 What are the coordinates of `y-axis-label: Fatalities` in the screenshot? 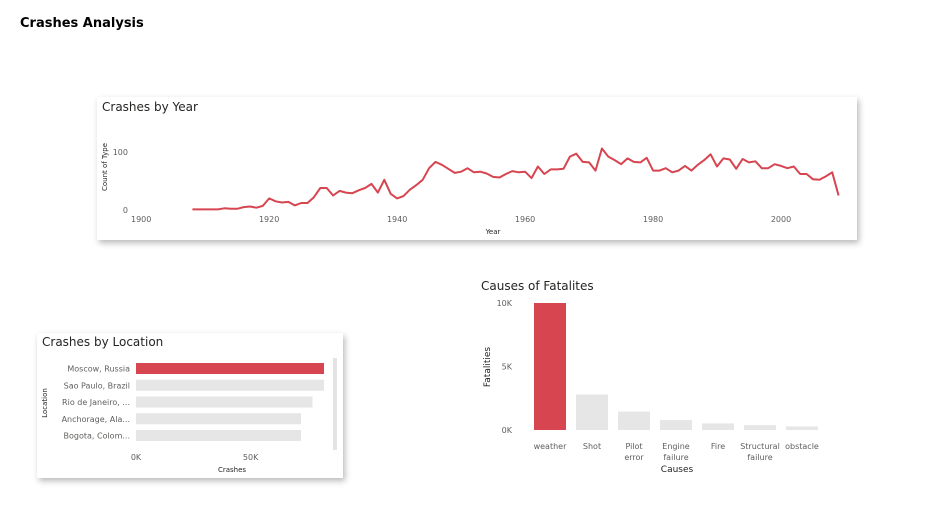 It's located at (488, 367).